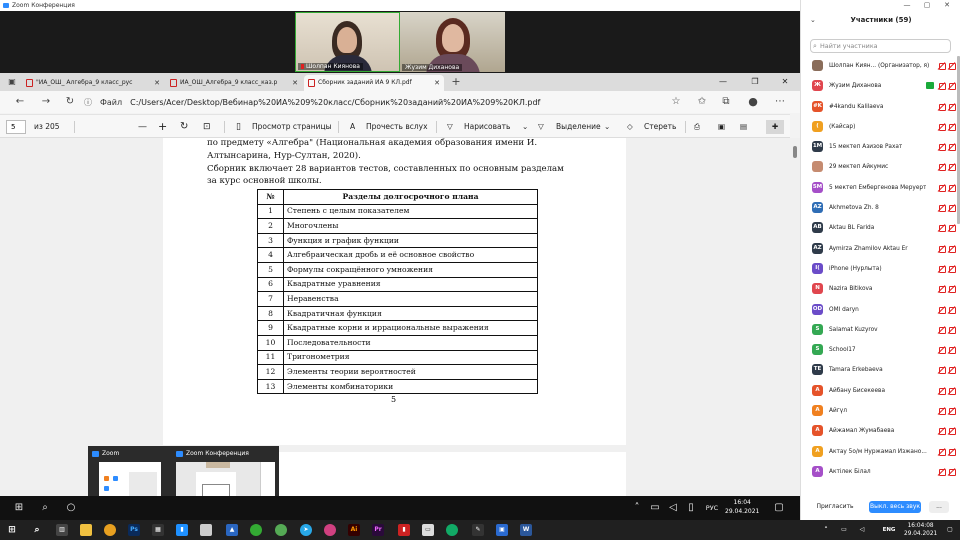 The image size is (960, 540). Describe the element at coordinates (879, 86) in the screenshot. I see `participant-row: Ж Жузим Диханова` at that location.